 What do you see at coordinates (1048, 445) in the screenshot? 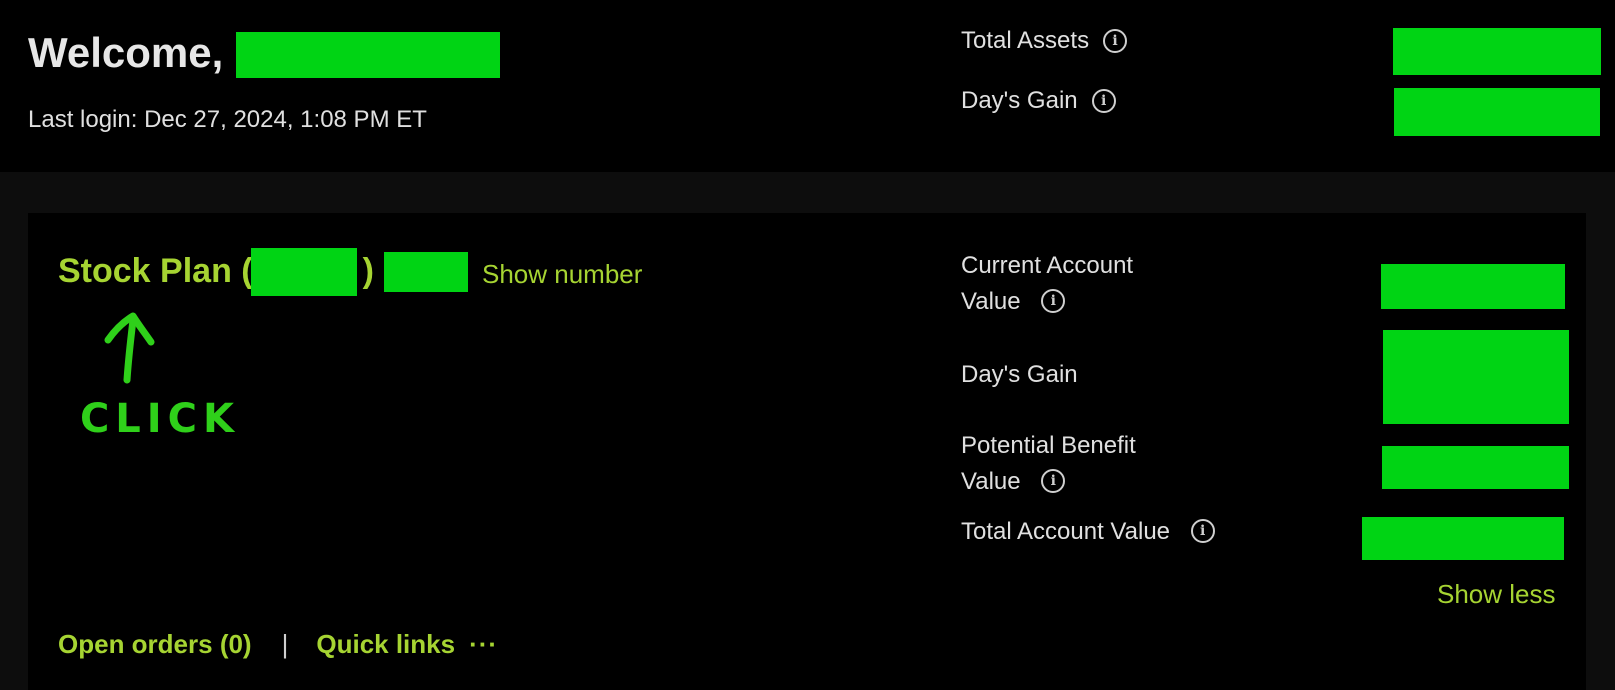
I see `potential-benefit-value-line1: Potential Benefit` at bounding box center [1048, 445].